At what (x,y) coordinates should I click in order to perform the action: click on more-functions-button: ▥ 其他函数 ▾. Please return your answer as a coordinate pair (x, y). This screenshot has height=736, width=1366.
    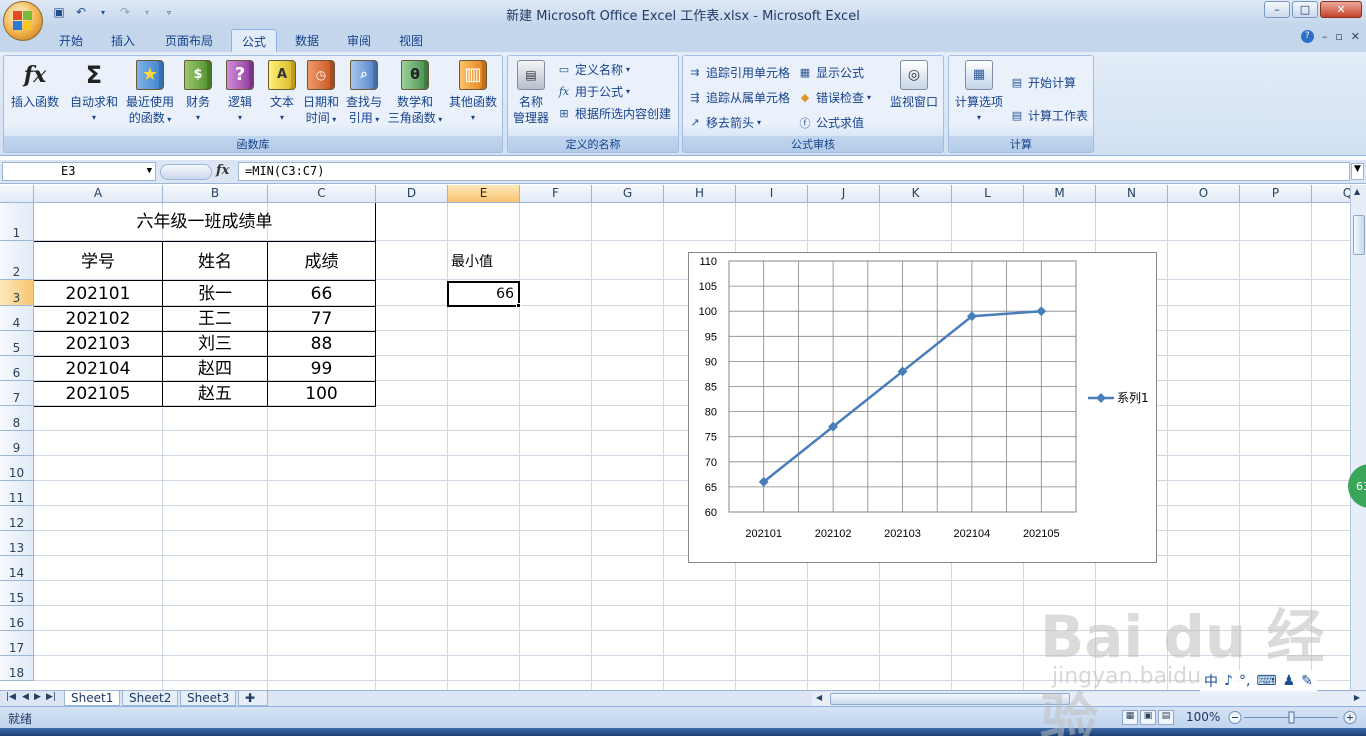
    Looking at the image, I should click on (473, 93).